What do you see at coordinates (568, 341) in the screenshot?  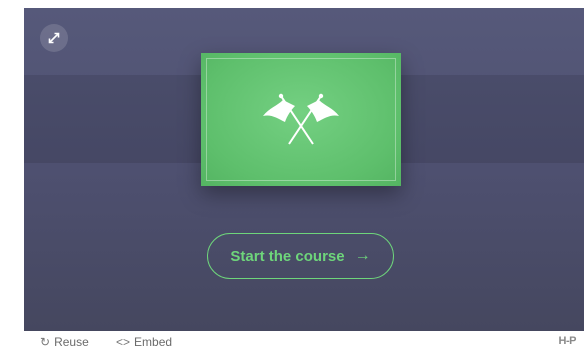 I see `h5p-logo: H-P` at bounding box center [568, 341].